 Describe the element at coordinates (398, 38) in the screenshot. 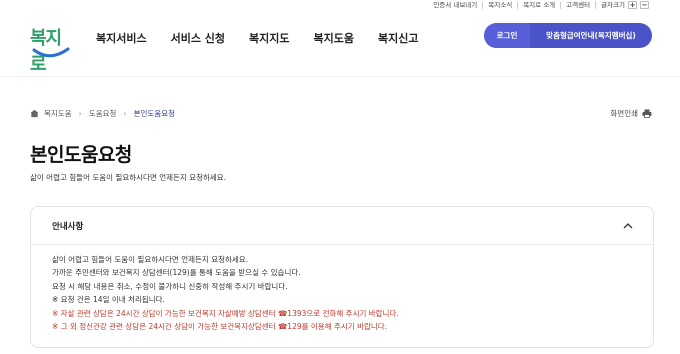

I see `nav-welfare-report: 복지신고` at that location.